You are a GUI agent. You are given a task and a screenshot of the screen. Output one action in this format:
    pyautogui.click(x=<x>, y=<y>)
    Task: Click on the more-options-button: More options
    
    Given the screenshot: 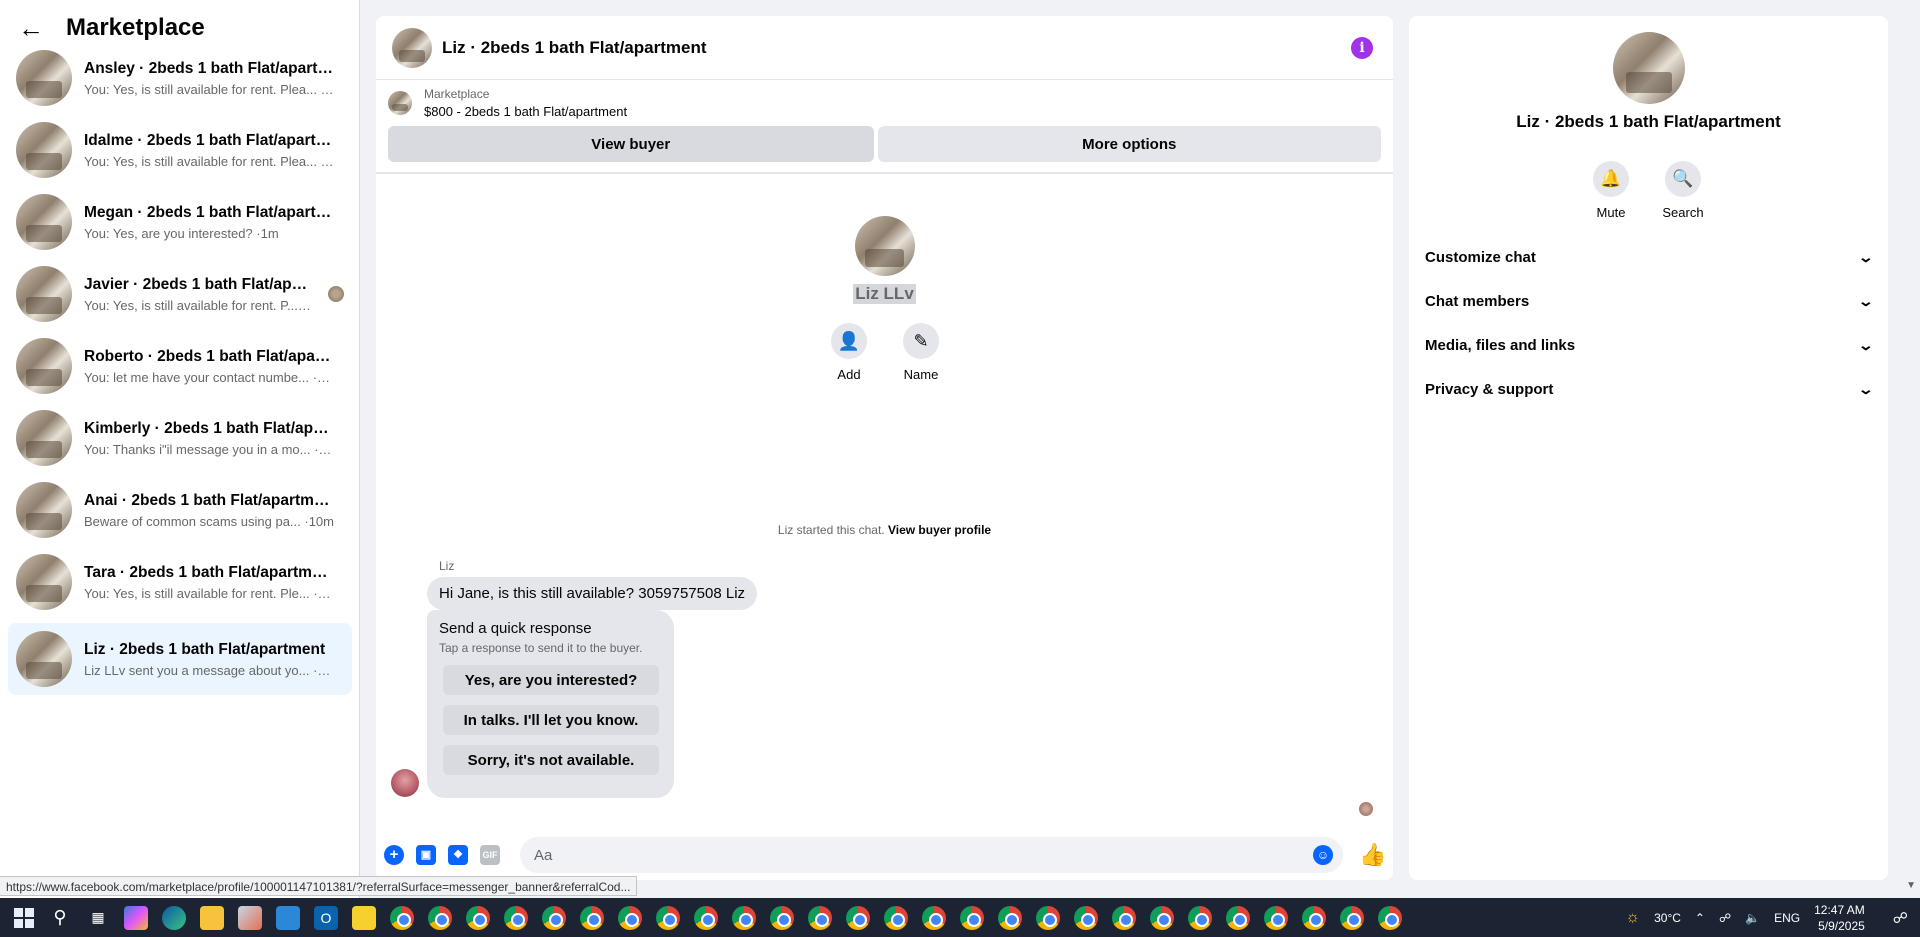 What is the action you would take?
    pyautogui.click(x=1129, y=144)
    